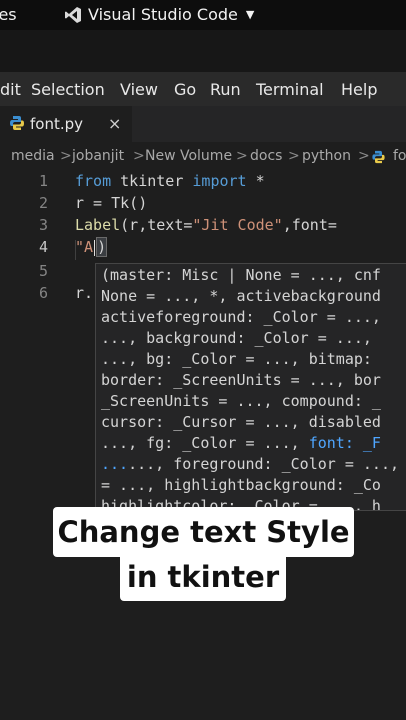 The width and height of the screenshot is (406, 720). What do you see at coordinates (188, 156) in the screenshot?
I see `breadcrumb-item-new-volume: New Volume` at bounding box center [188, 156].